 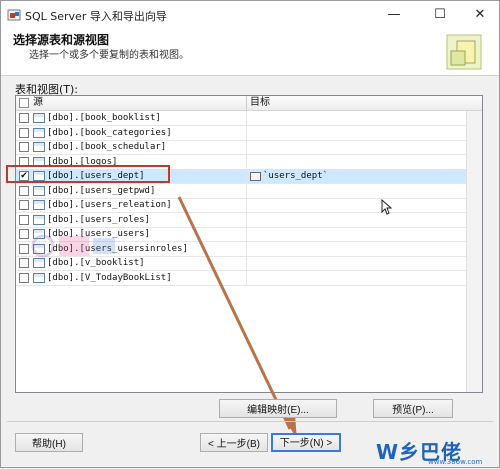 What do you see at coordinates (241, 133) in the screenshot?
I see `table-row: [dbo].[book_categories]` at bounding box center [241, 133].